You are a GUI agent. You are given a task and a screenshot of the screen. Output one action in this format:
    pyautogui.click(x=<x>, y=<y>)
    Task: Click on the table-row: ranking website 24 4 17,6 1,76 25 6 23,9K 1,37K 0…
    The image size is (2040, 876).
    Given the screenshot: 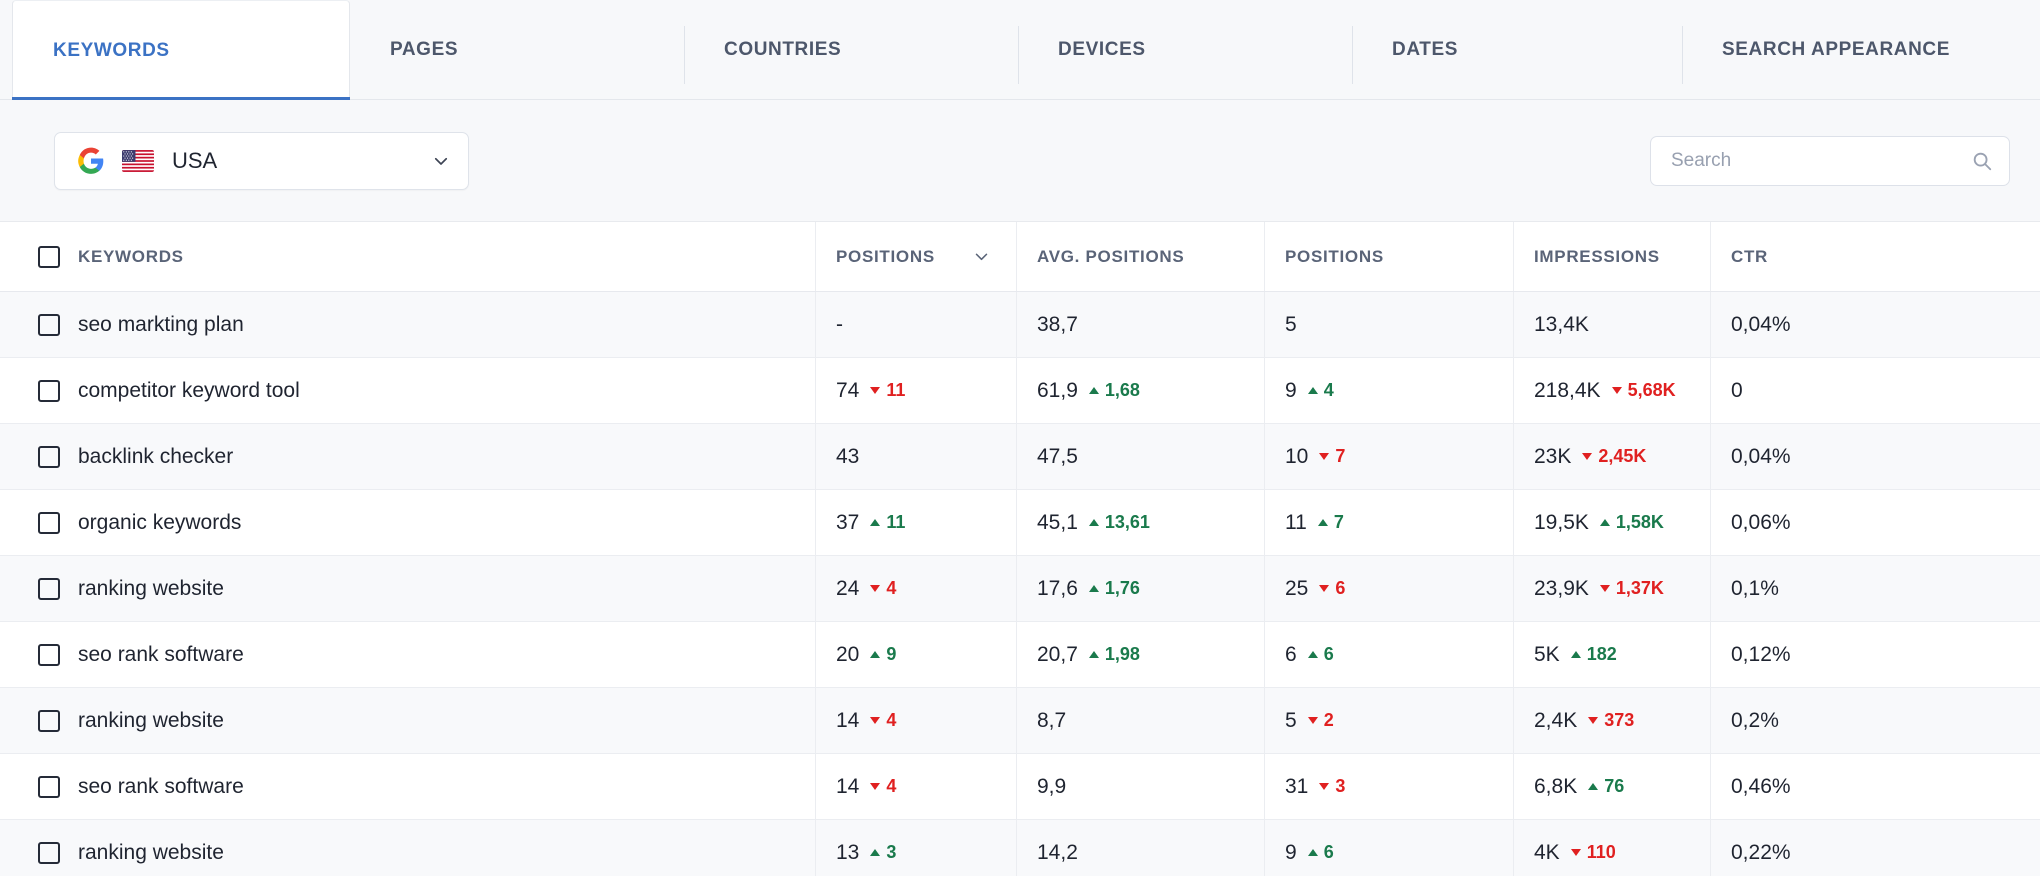 What is the action you would take?
    pyautogui.click(x=1020, y=589)
    